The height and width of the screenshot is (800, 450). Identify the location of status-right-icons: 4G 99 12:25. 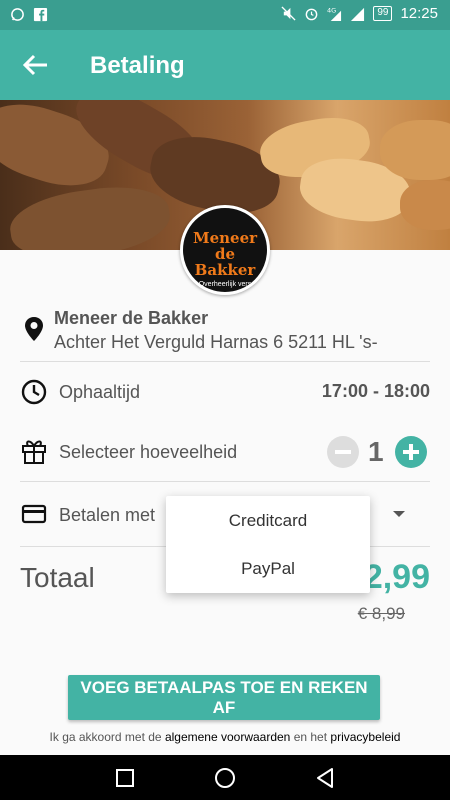
(359, 13).